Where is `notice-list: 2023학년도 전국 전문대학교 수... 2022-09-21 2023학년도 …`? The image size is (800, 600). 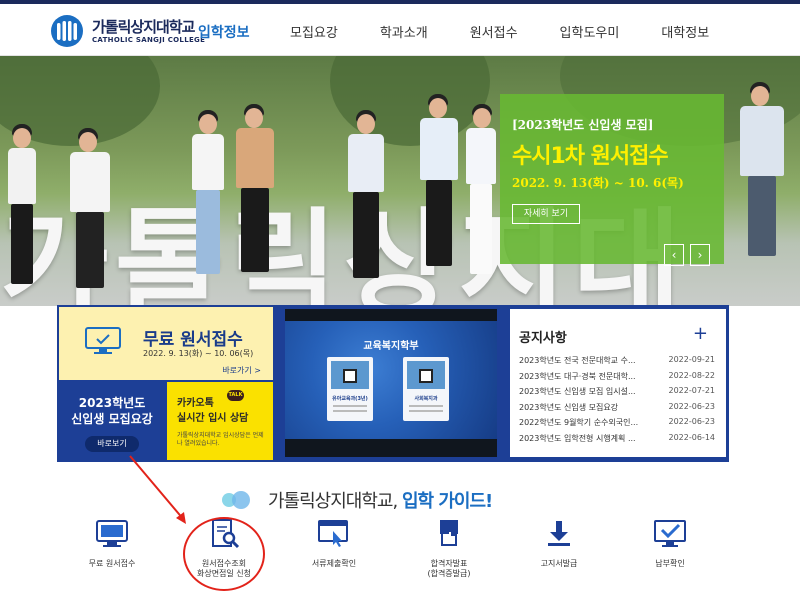 notice-list: 2023학년도 전국 전문대학교 수... 2022-09-21 2023학년도 … is located at coordinates (617, 401).